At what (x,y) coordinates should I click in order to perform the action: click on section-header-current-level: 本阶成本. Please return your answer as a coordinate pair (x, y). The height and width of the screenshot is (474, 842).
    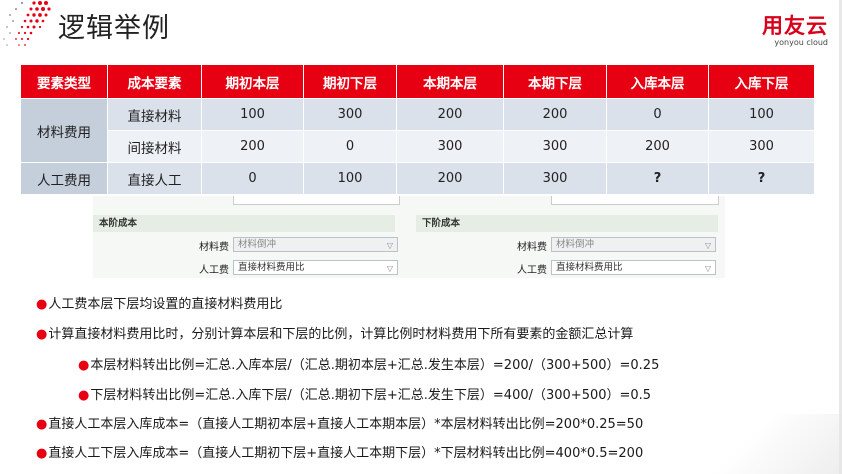
    Looking at the image, I should click on (244, 223).